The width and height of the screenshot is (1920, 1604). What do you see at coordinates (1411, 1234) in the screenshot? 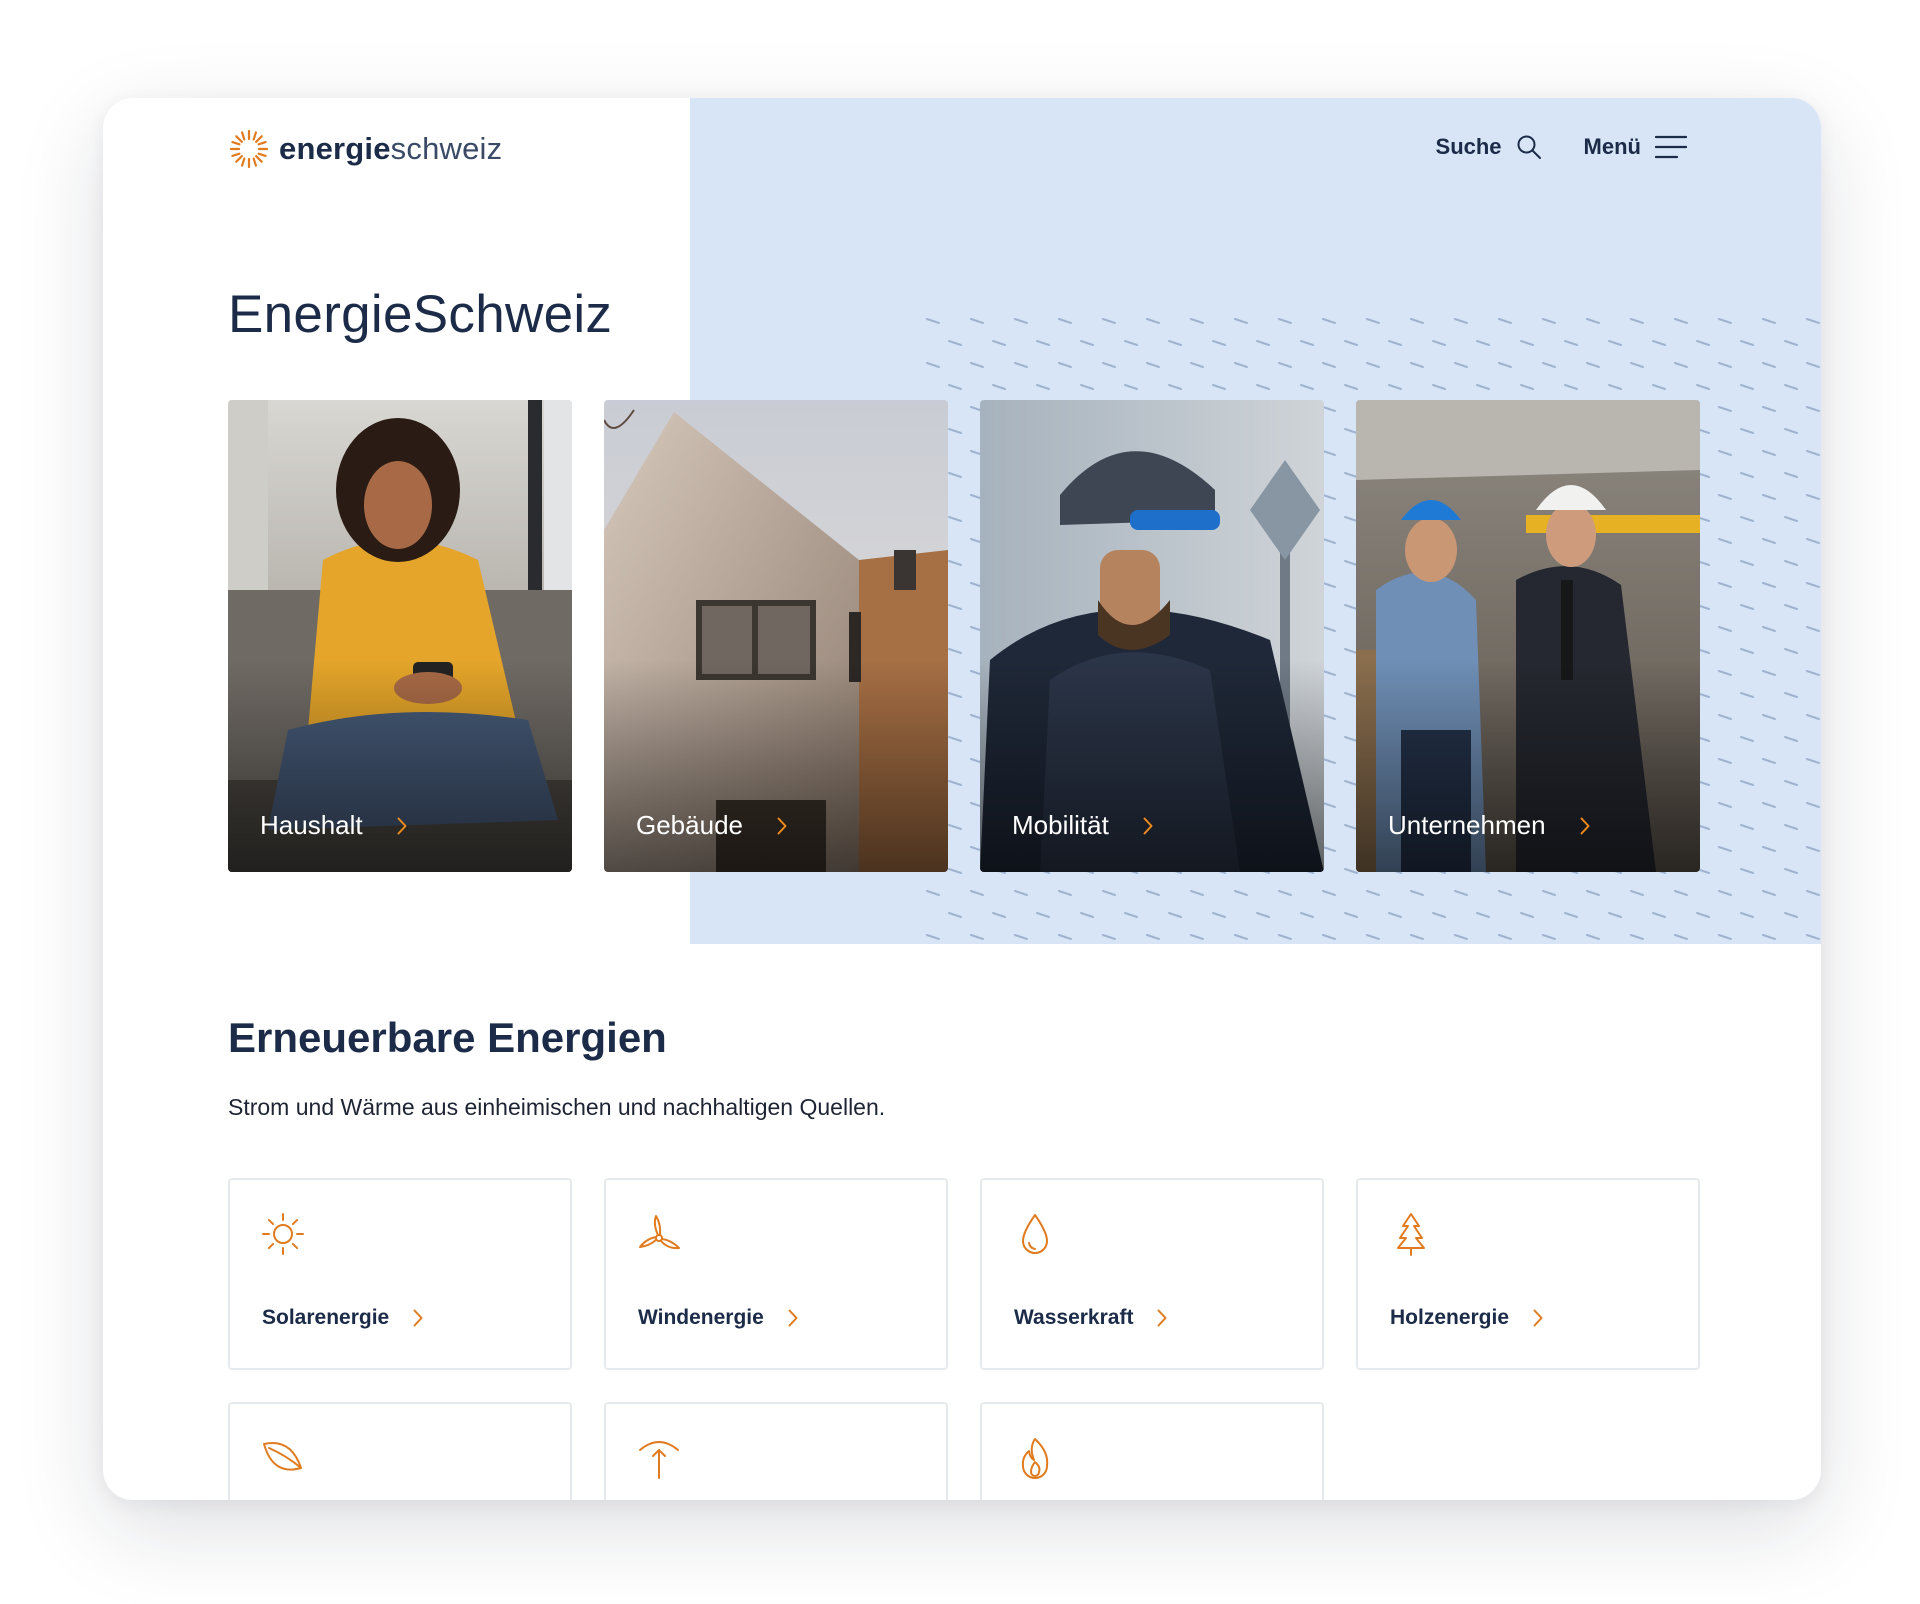
I see `tree-icon` at bounding box center [1411, 1234].